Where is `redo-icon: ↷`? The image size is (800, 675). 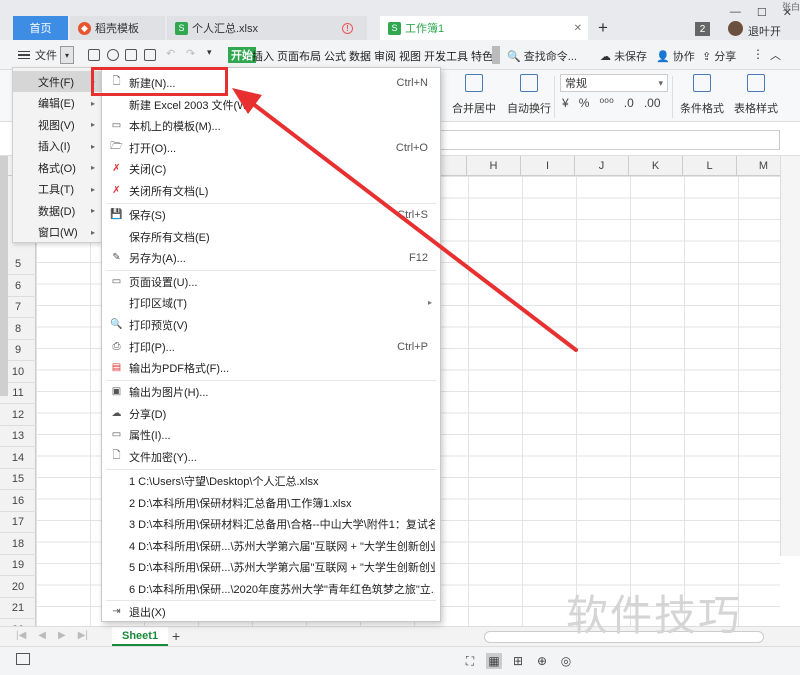 redo-icon: ↷ is located at coordinates (190, 53).